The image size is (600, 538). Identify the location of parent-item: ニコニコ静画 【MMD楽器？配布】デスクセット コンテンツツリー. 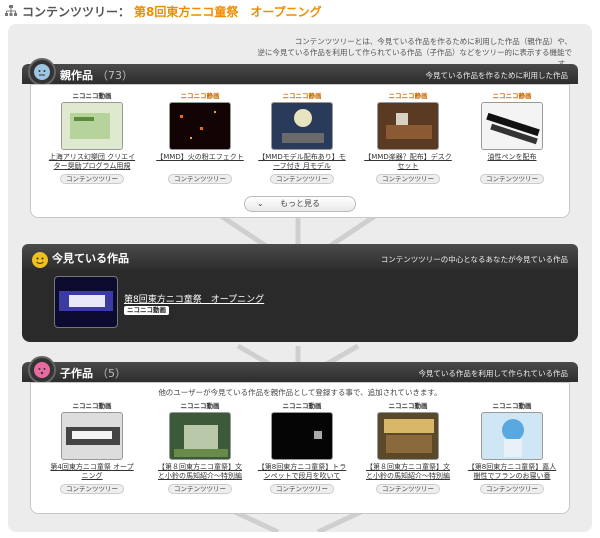
(408, 137).